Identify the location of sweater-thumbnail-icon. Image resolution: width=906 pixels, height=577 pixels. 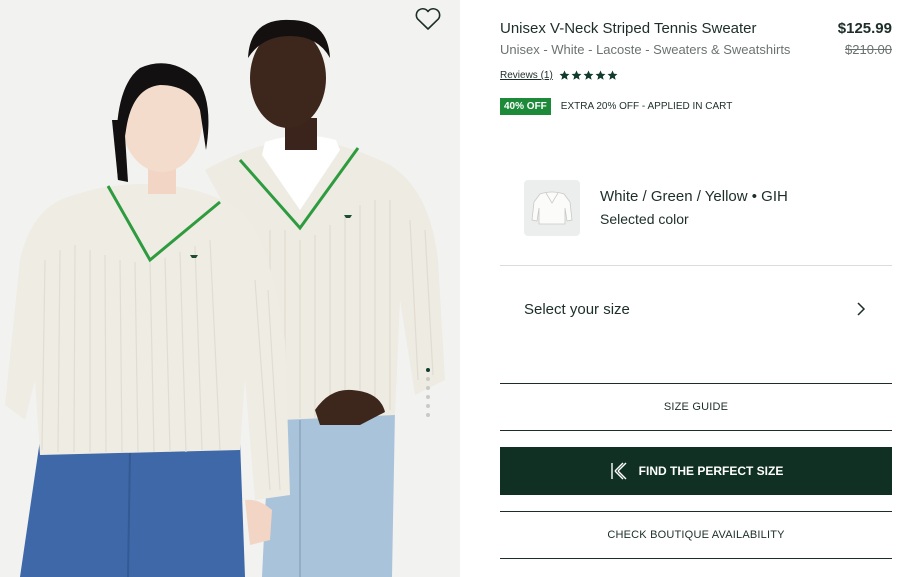
(552, 208).